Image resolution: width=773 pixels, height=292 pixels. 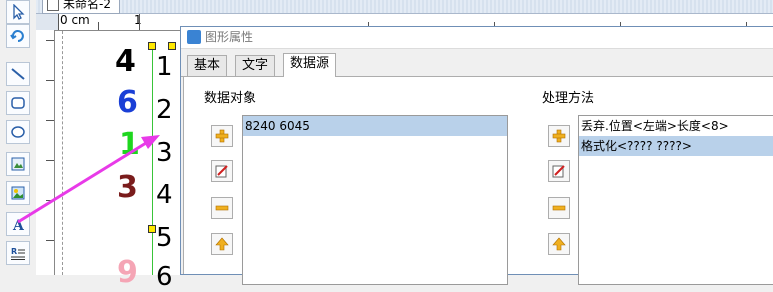 I want to click on column-value: 2, so click(x=164, y=110).